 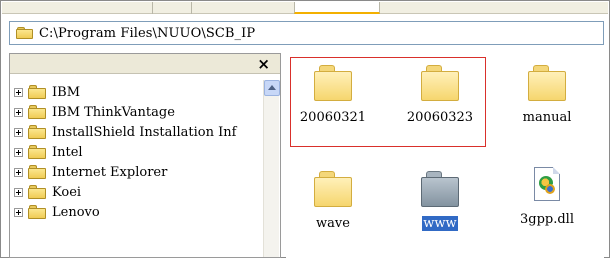 What do you see at coordinates (547, 102) in the screenshot?
I see `file-item-manual: manual` at bounding box center [547, 102].